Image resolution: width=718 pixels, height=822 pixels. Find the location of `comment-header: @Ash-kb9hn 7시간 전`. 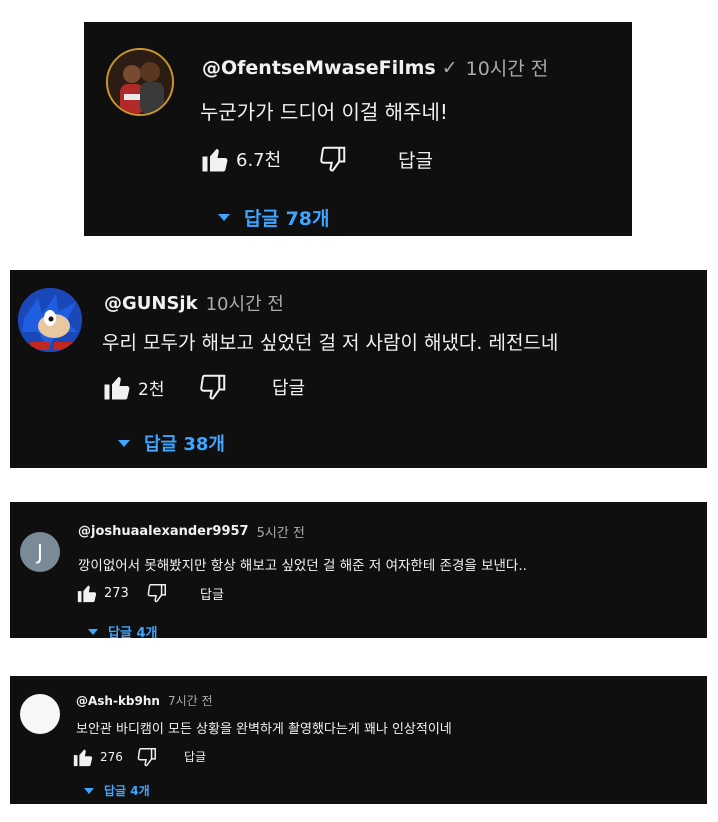

comment-header: @Ash-kb9hn 7시간 전 is located at coordinates (144, 700).